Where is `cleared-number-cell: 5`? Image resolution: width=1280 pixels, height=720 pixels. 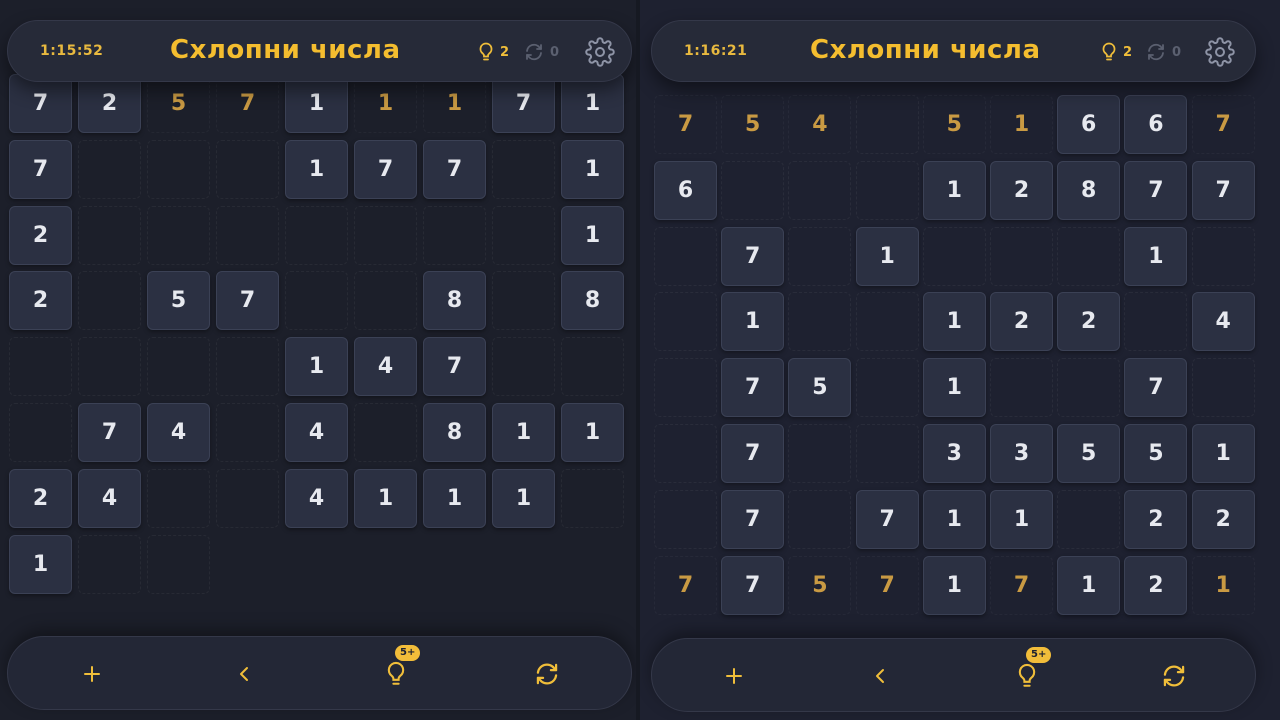
cleared-number-cell: 5 is located at coordinates (753, 124).